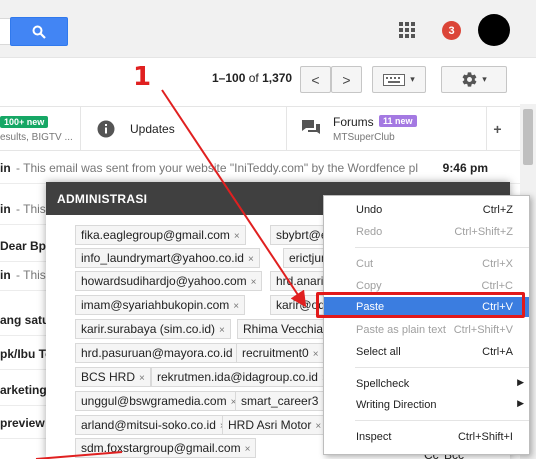 The image size is (536, 459). I want to click on recipient-label: smart_career3, so click(280, 401).